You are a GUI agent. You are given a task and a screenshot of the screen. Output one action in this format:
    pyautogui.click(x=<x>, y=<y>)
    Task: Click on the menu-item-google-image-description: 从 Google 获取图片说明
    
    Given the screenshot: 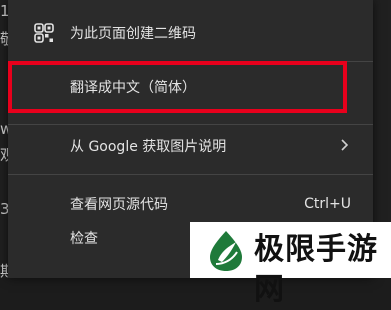 What is the action you would take?
    pyautogui.click(x=190, y=146)
    